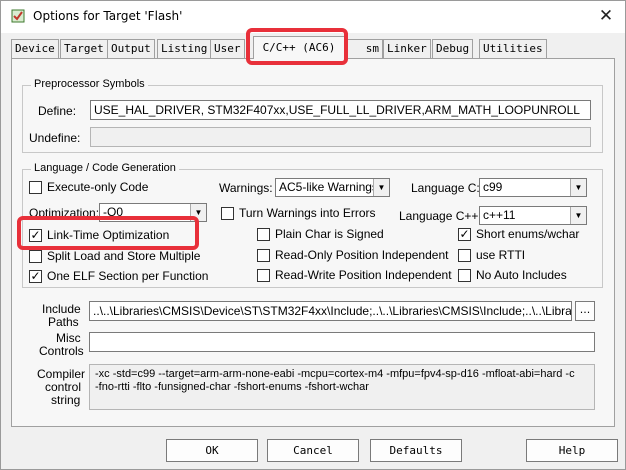  I want to click on ok-button: OK, so click(212, 450).